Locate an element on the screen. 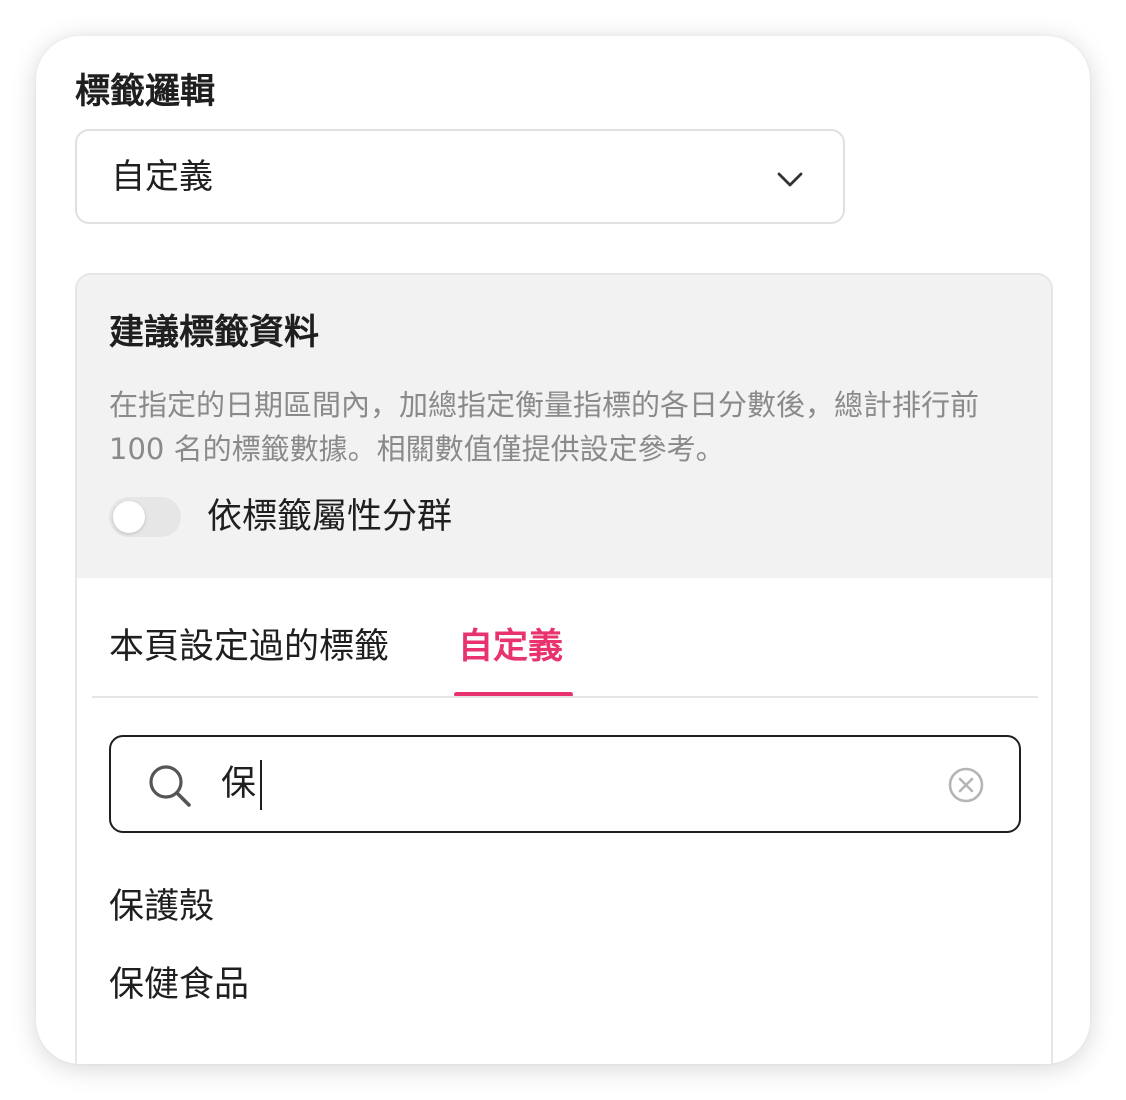 The height and width of the screenshot is (1100, 1126). tag-logic-label: 標籤邏輯 is located at coordinates (145, 92).